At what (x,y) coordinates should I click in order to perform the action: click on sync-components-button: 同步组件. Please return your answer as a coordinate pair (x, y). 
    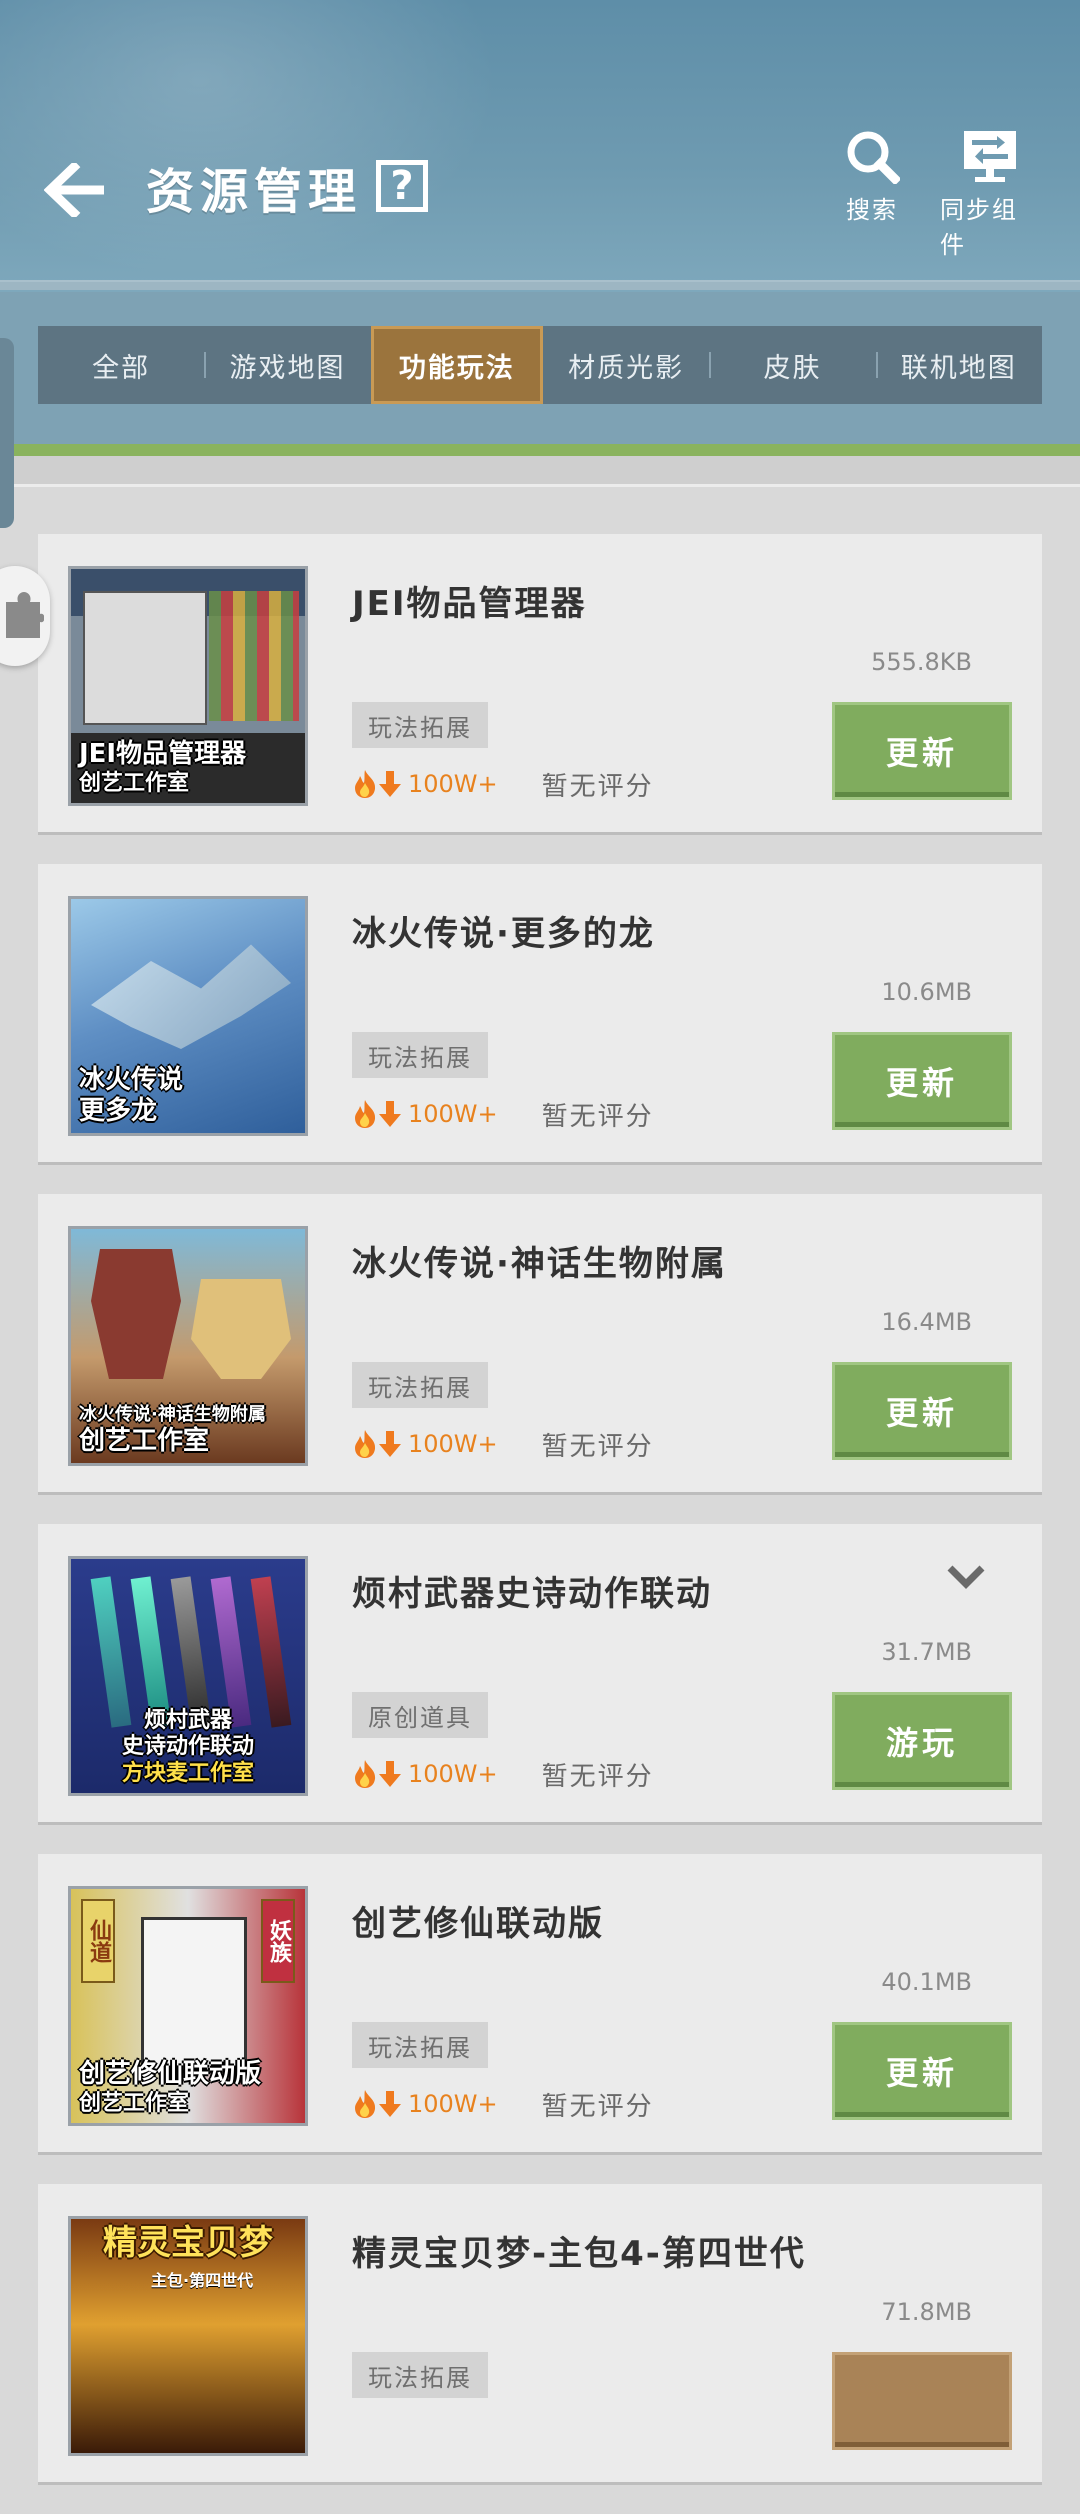
    Looking at the image, I should click on (990, 194).